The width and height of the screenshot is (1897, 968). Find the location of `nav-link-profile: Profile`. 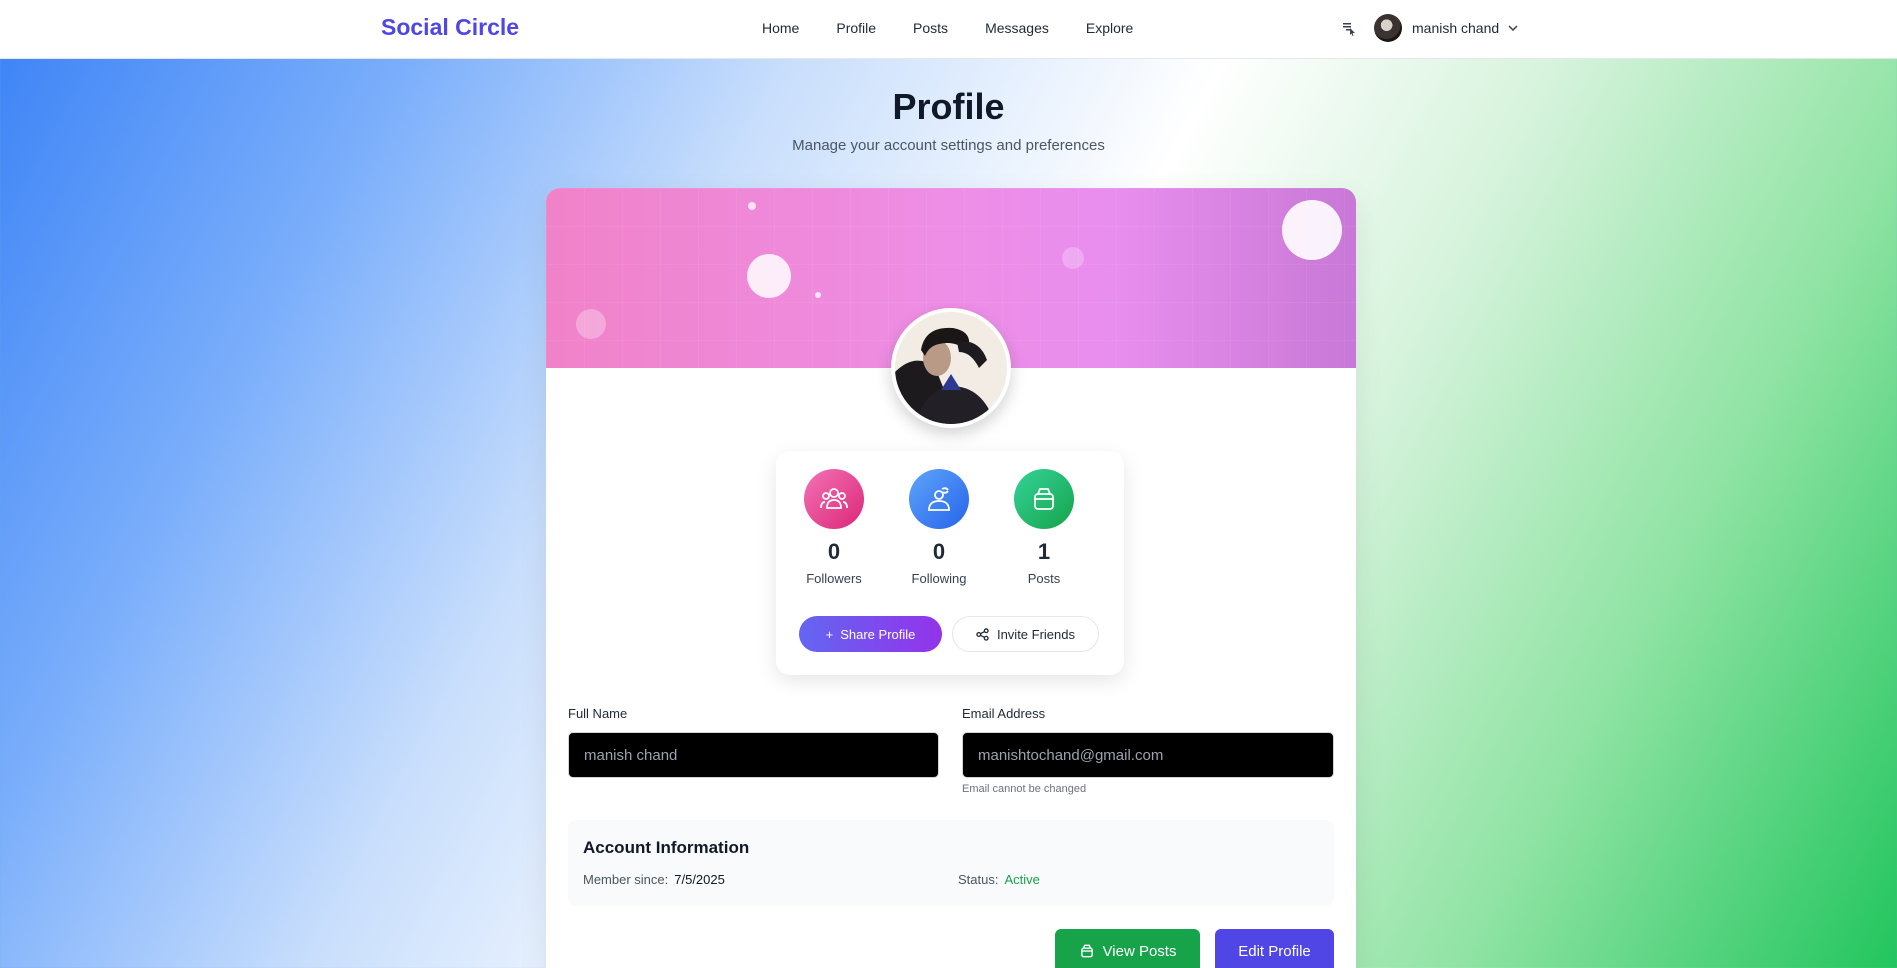

nav-link-profile: Profile is located at coordinates (856, 28).